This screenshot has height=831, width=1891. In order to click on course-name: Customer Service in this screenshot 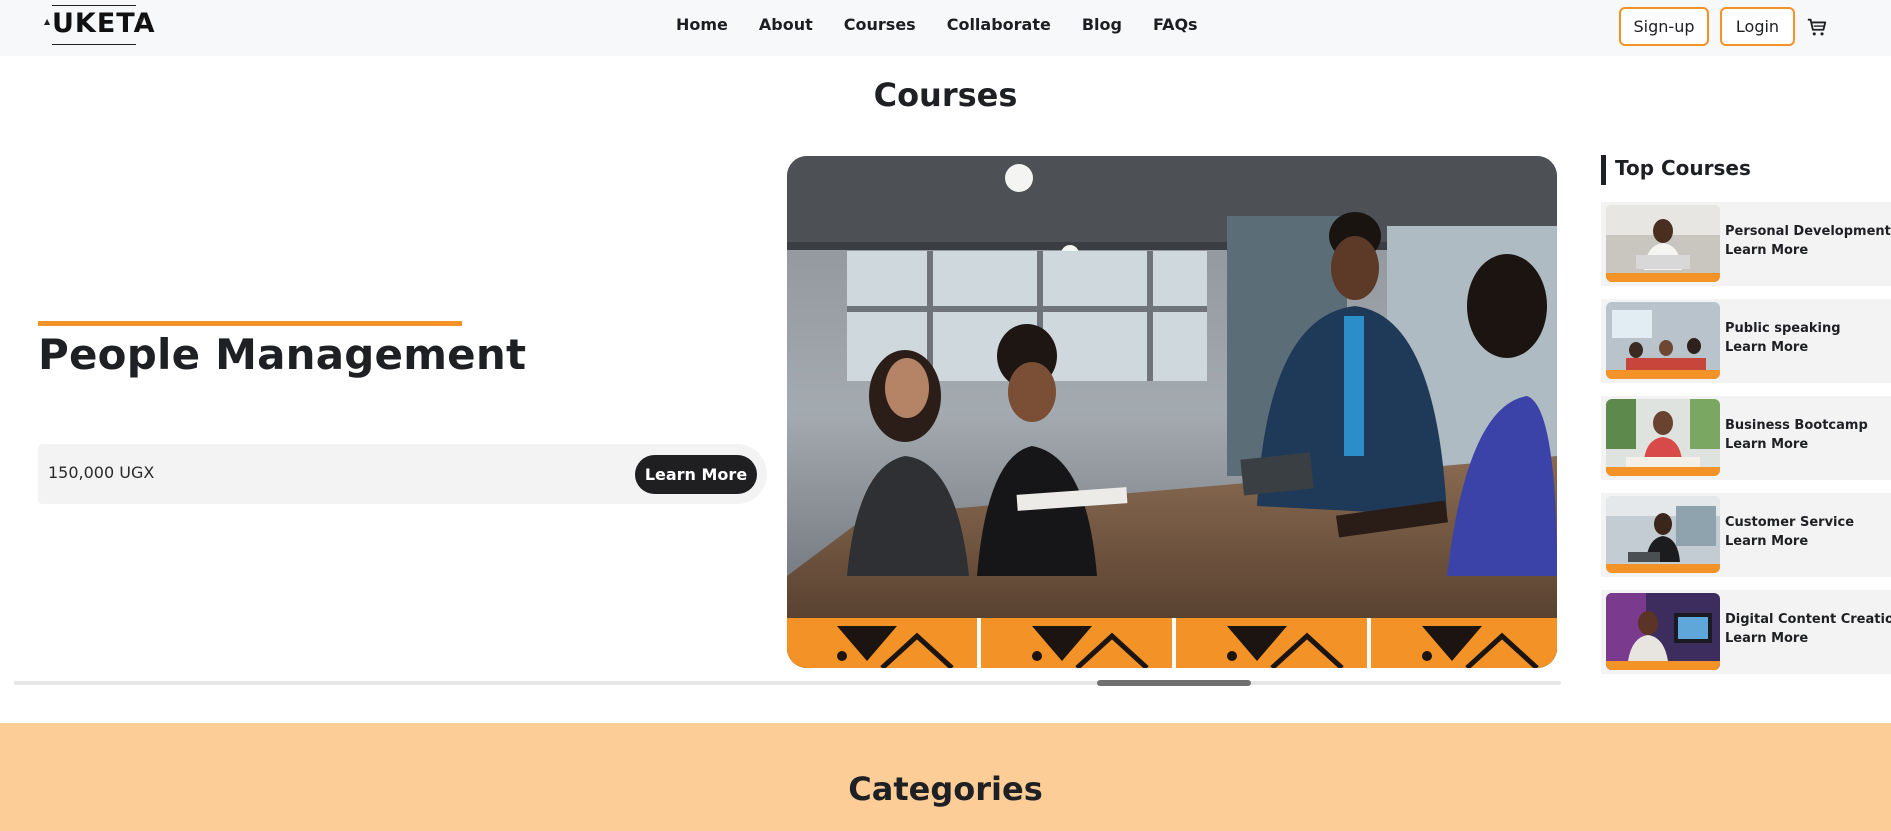, I will do `click(1790, 522)`.